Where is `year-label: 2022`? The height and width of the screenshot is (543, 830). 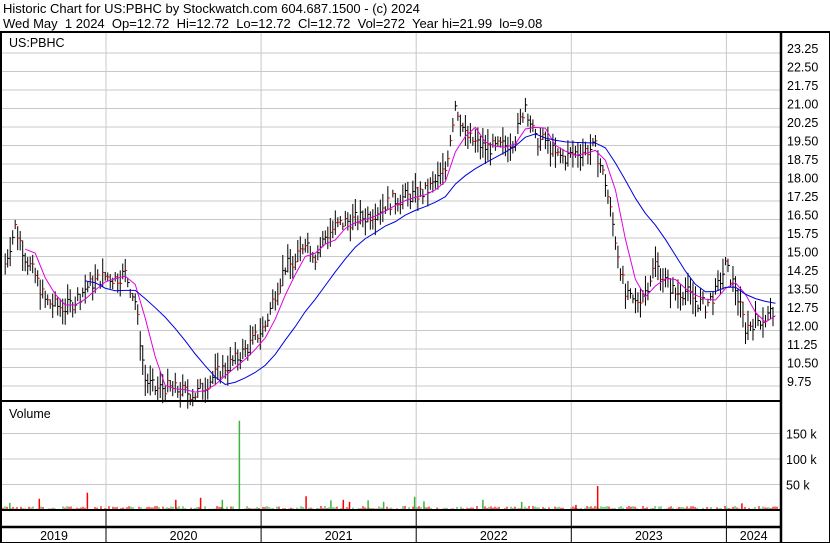 year-label: 2022 is located at coordinates (494, 536).